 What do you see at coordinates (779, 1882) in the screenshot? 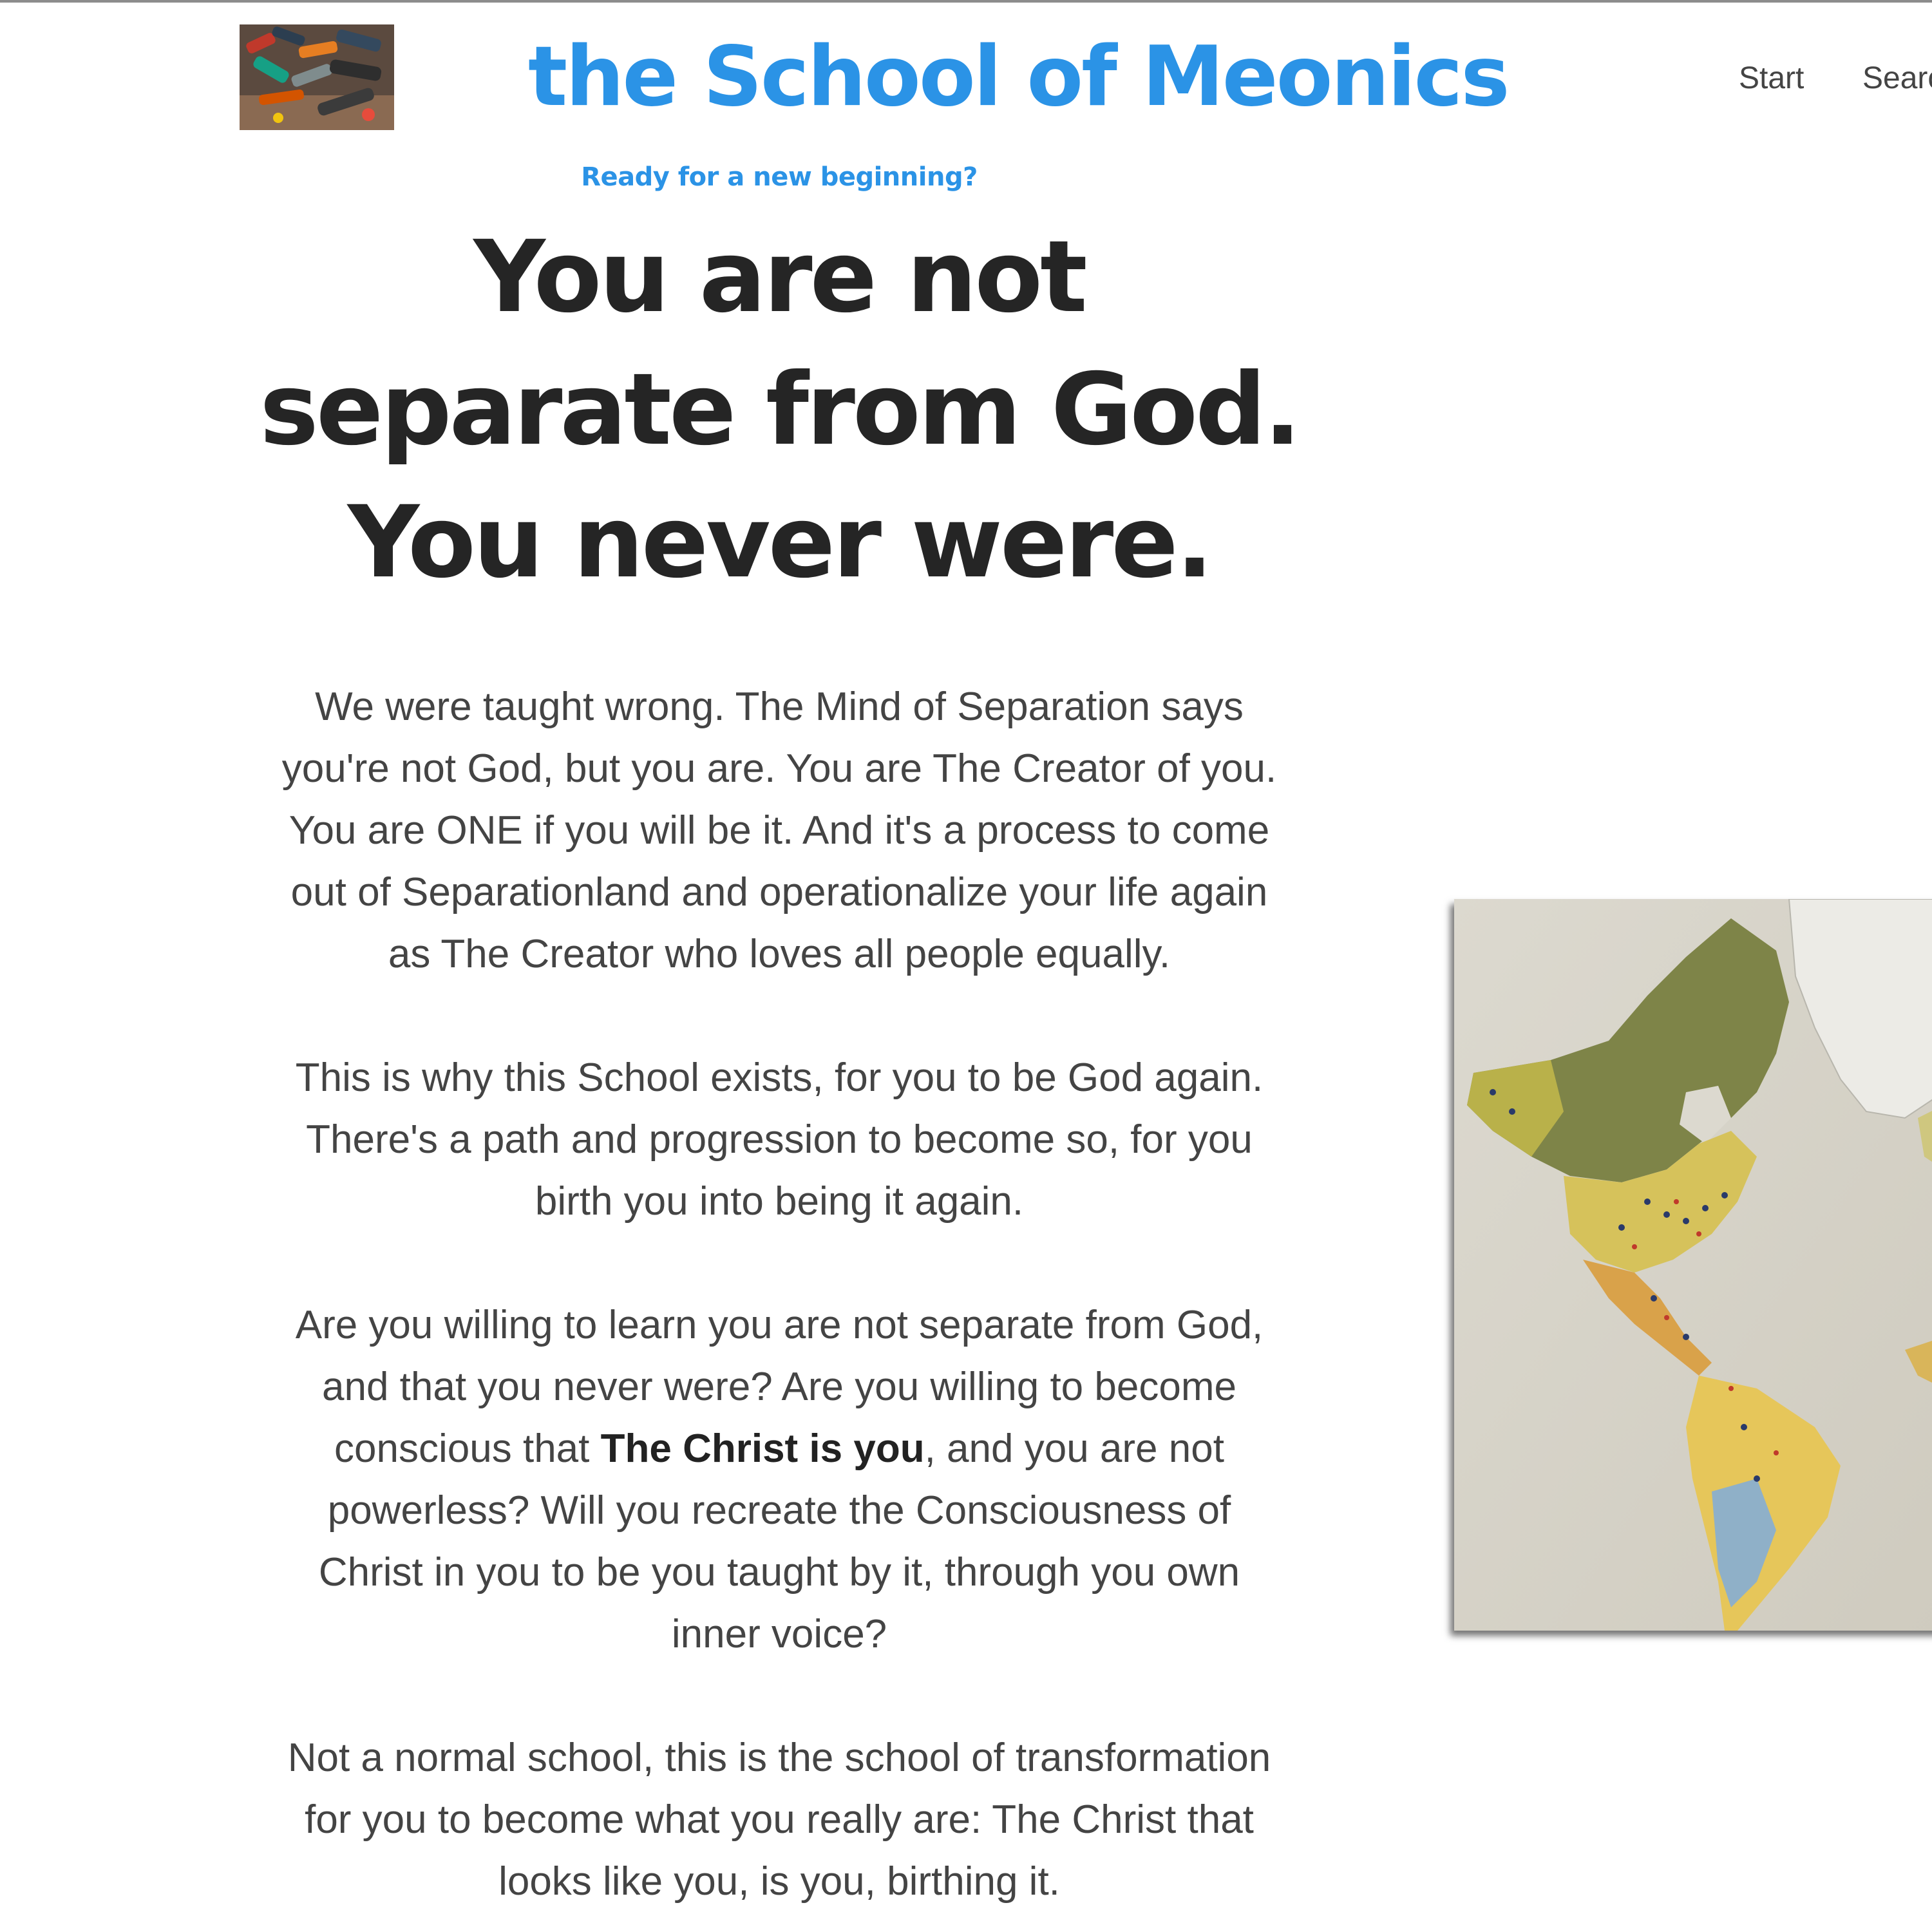
I see `text-line: looks like you, is you, birthing it.` at bounding box center [779, 1882].